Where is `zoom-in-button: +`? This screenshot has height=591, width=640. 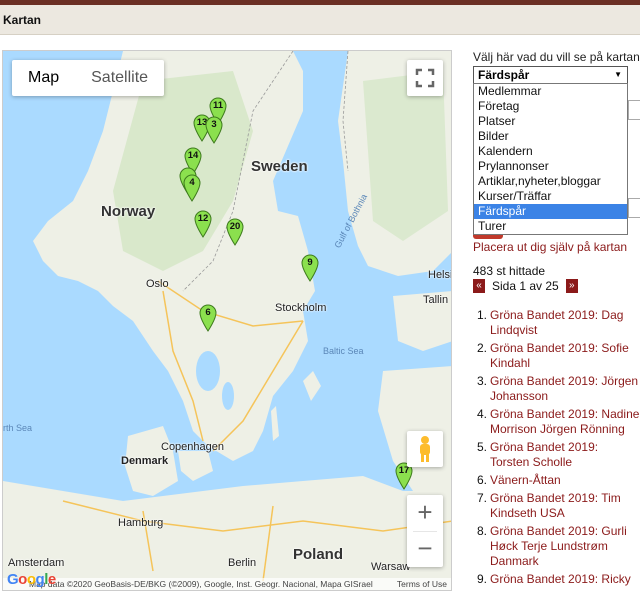
zoom-in-button: + is located at coordinates (425, 513).